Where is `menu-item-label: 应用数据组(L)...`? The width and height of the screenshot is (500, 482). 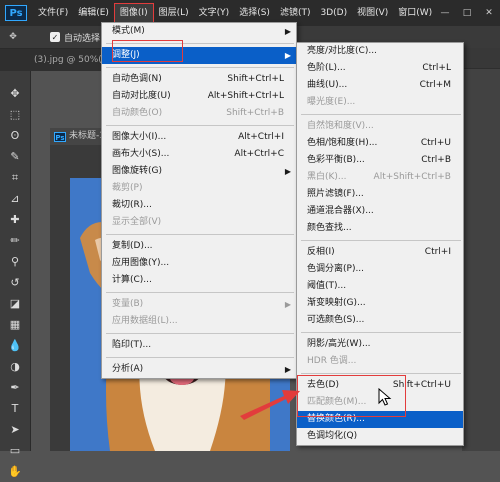
menu-item-label: 应用数据组(L)... is located at coordinates (145, 321).